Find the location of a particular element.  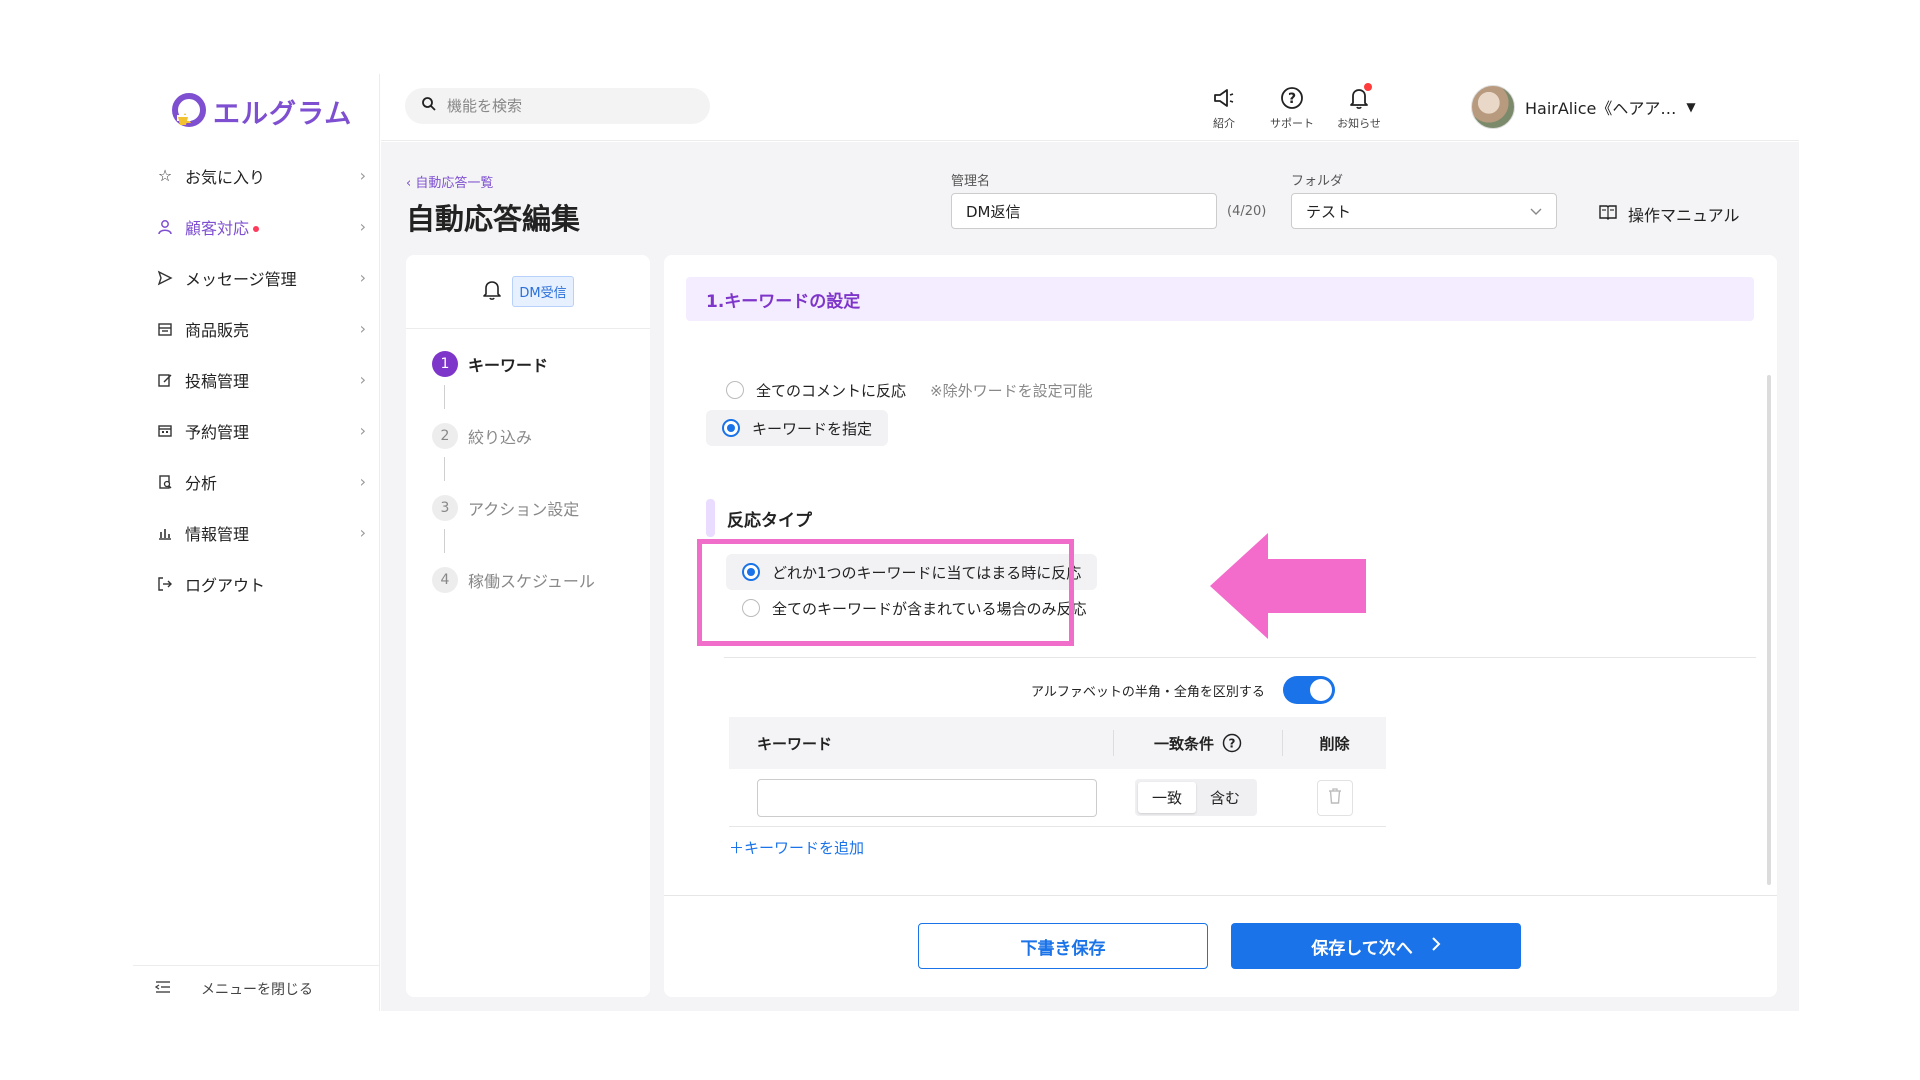

manual-link: 操作マニュアル is located at coordinates (1669, 214).